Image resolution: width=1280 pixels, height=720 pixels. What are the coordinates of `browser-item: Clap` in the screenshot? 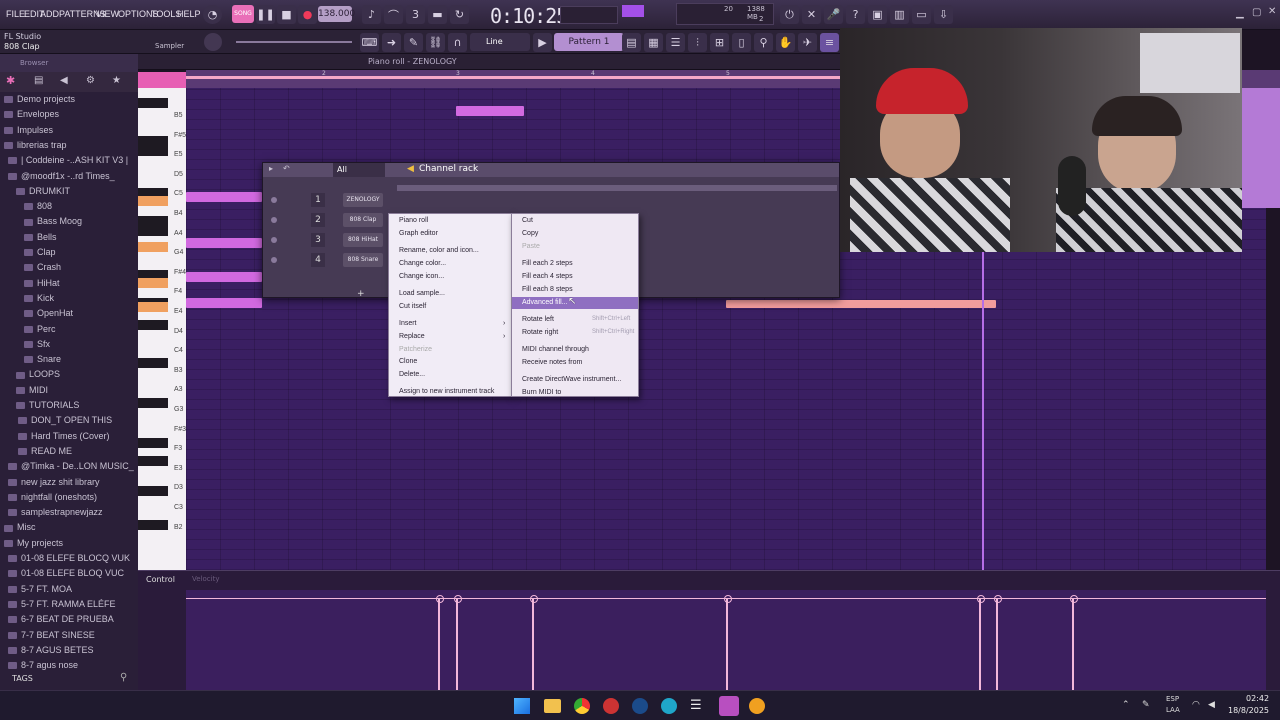 It's located at (40, 252).